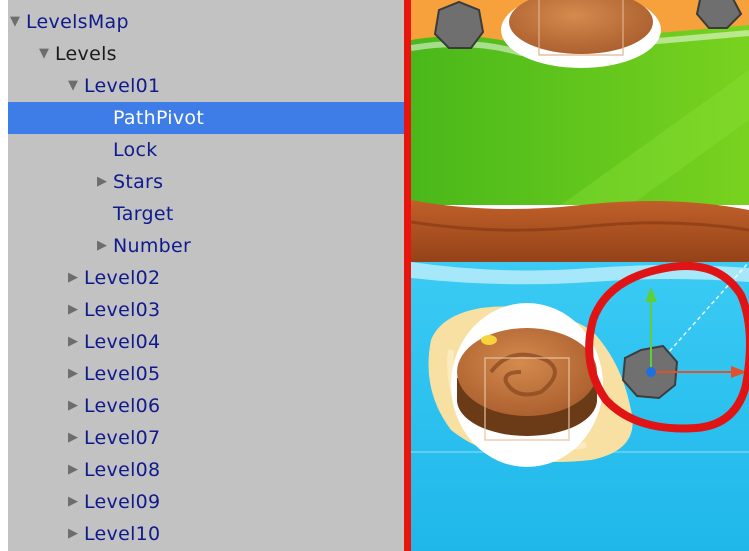 The width and height of the screenshot is (749, 551). I want to click on hierarchy-item-label: Number, so click(152, 246).